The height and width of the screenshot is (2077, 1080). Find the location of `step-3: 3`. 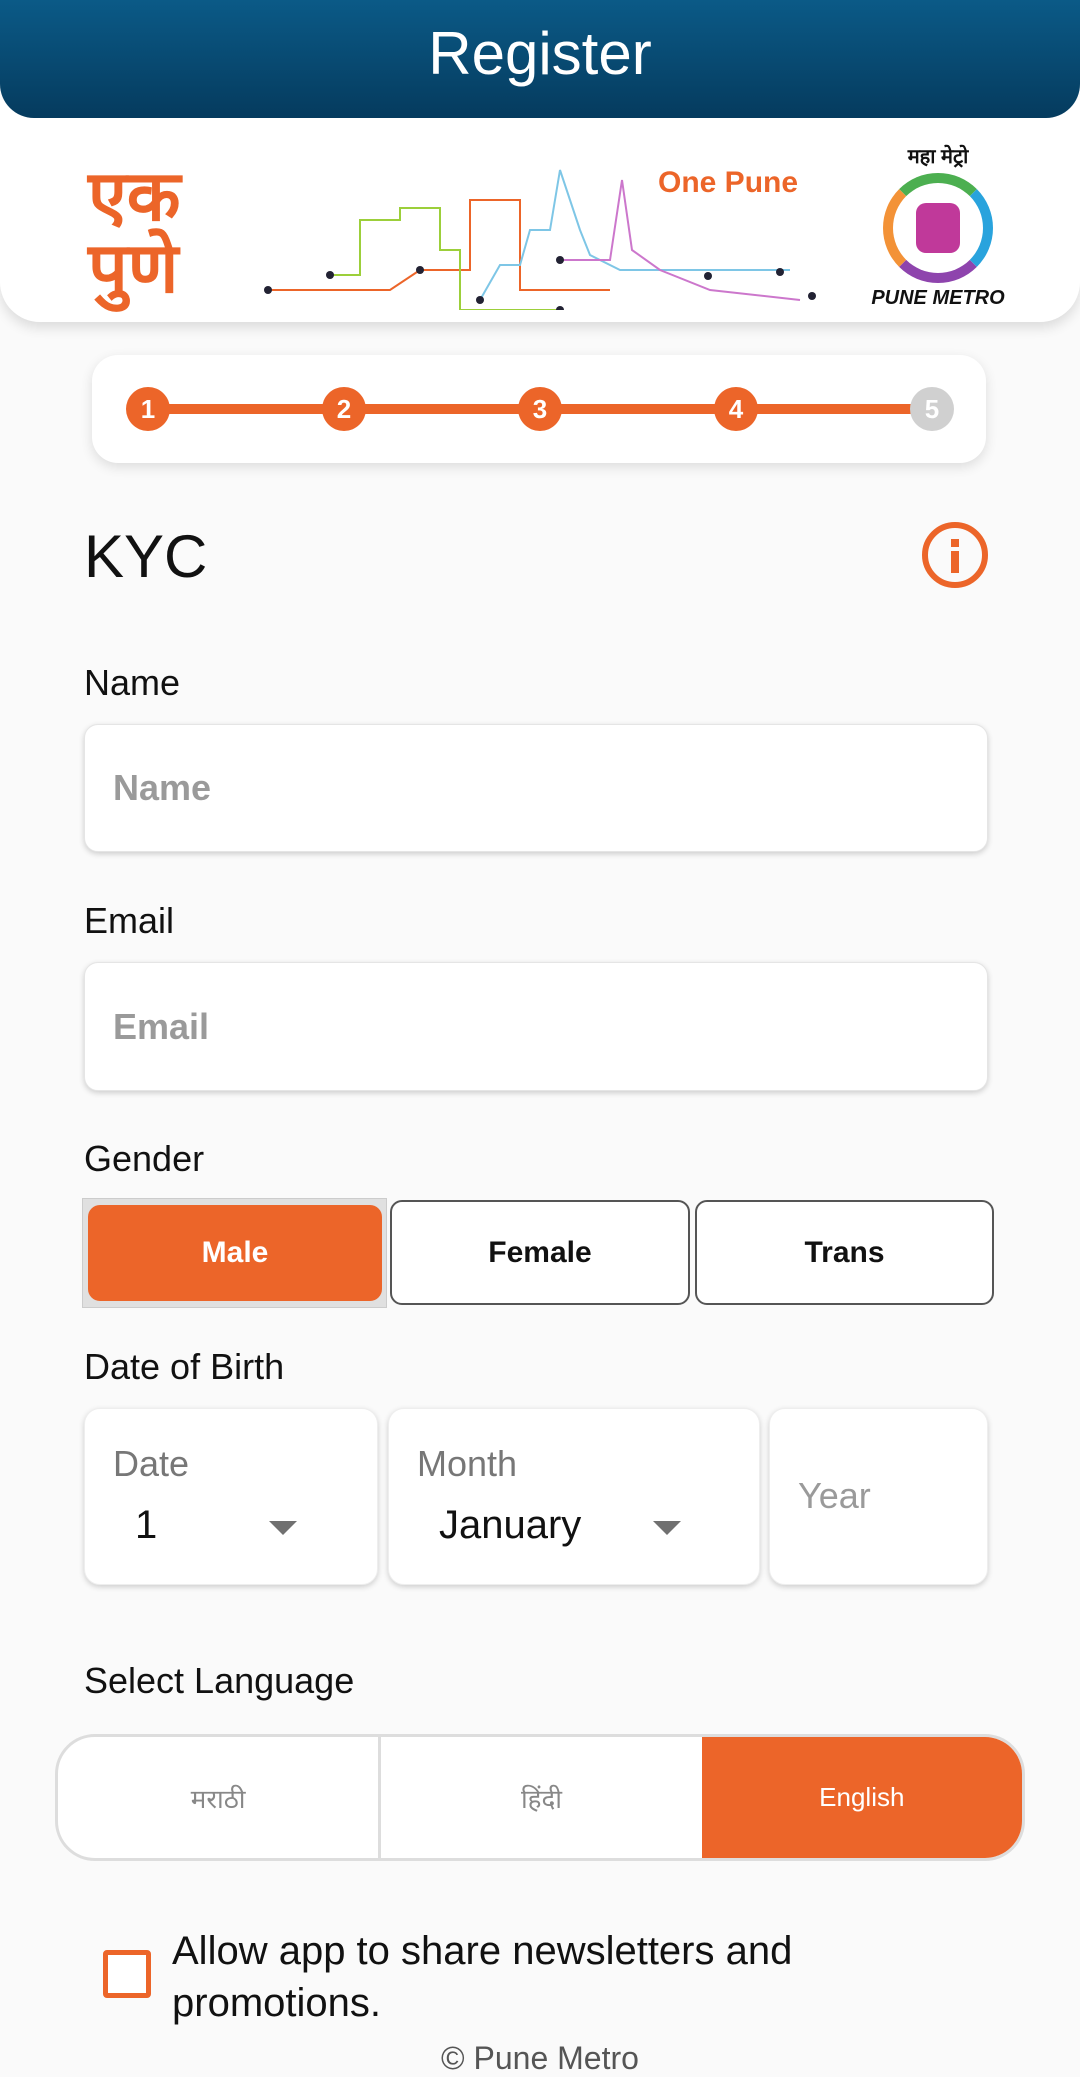

step-3: 3 is located at coordinates (540, 409).